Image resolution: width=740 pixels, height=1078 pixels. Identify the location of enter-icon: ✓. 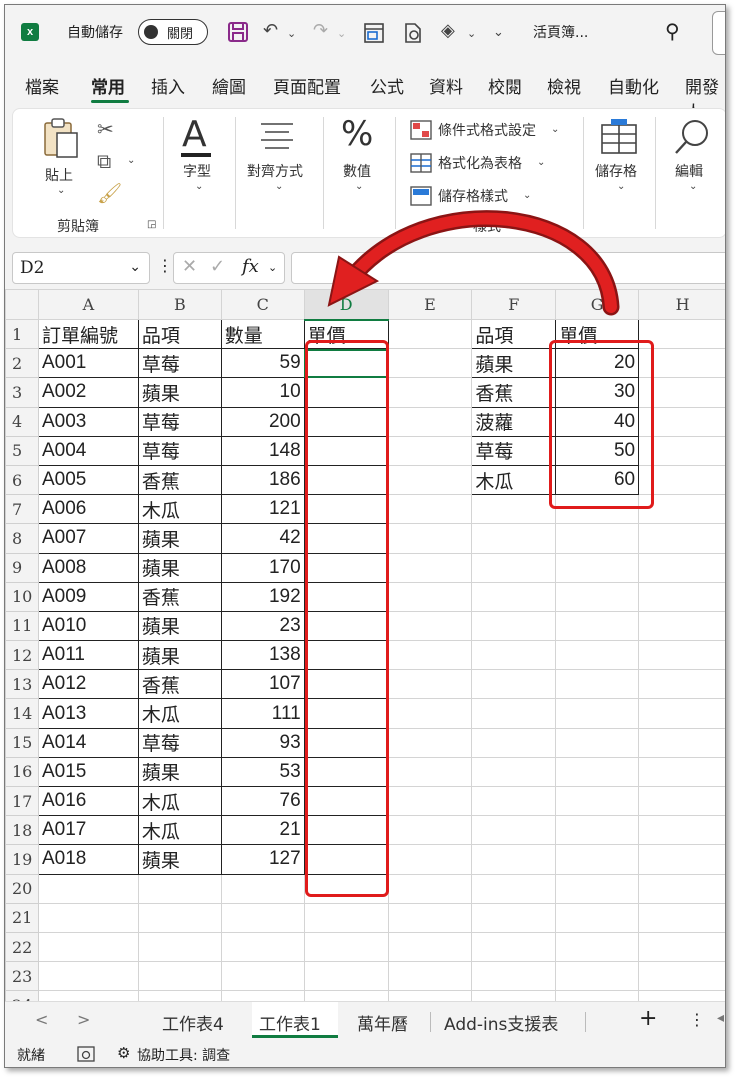
(217, 266).